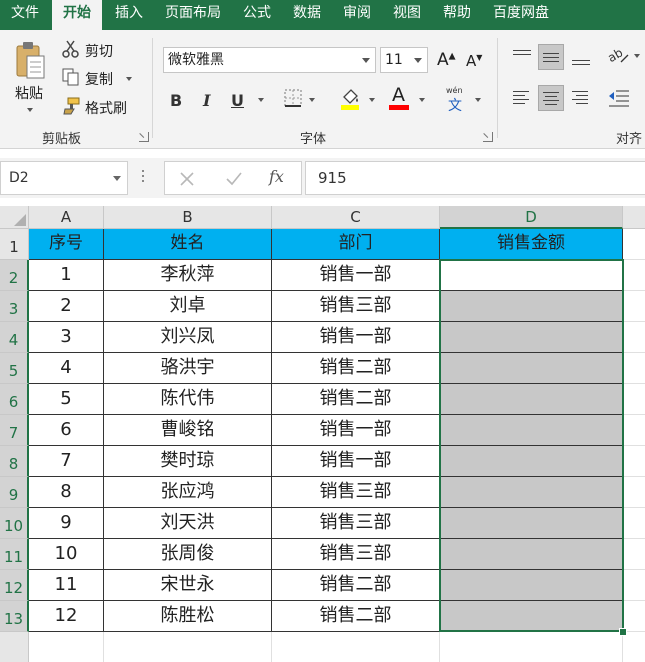 This screenshot has height=662, width=645. Describe the element at coordinates (478, 100) in the screenshot. I see `phonetic-dropdown-icon` at that location.